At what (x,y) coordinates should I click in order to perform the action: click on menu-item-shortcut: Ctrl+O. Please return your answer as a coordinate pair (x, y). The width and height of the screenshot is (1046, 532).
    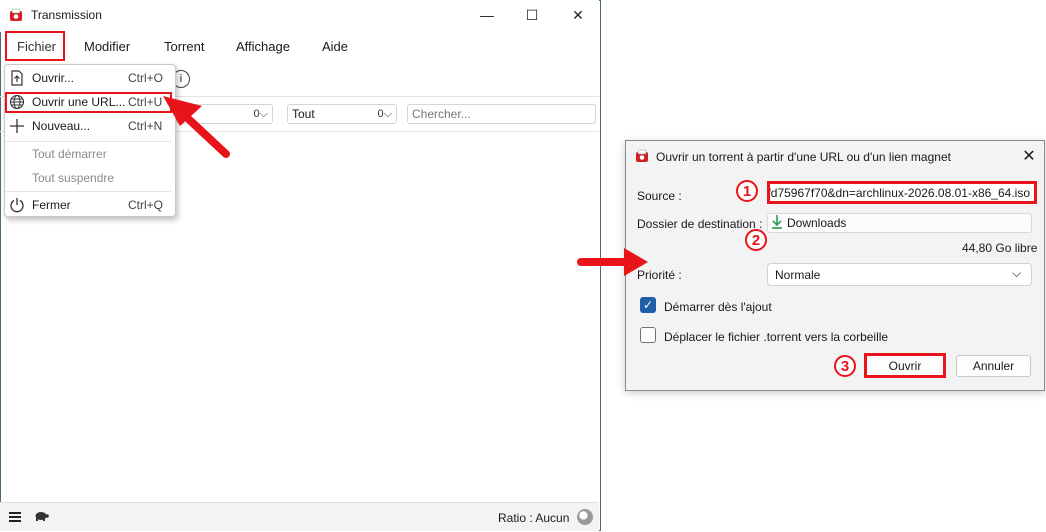
    Looking at the image, I should click on (146, 78).